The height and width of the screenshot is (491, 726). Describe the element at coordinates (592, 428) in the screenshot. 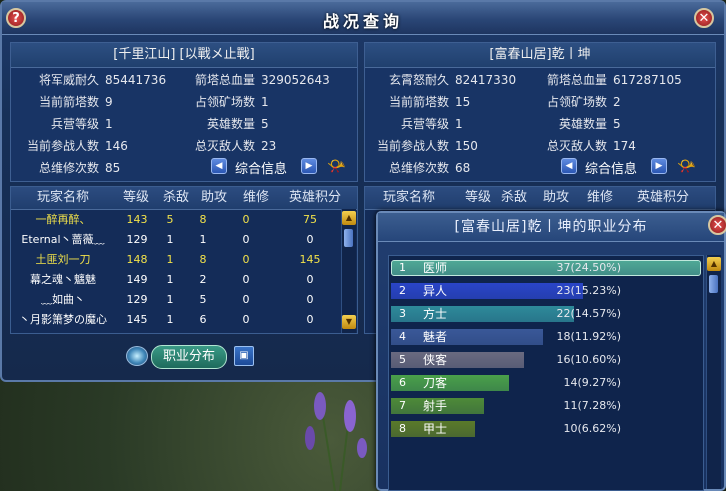

I see `occupation-count: 10(6.62%)` at that location.